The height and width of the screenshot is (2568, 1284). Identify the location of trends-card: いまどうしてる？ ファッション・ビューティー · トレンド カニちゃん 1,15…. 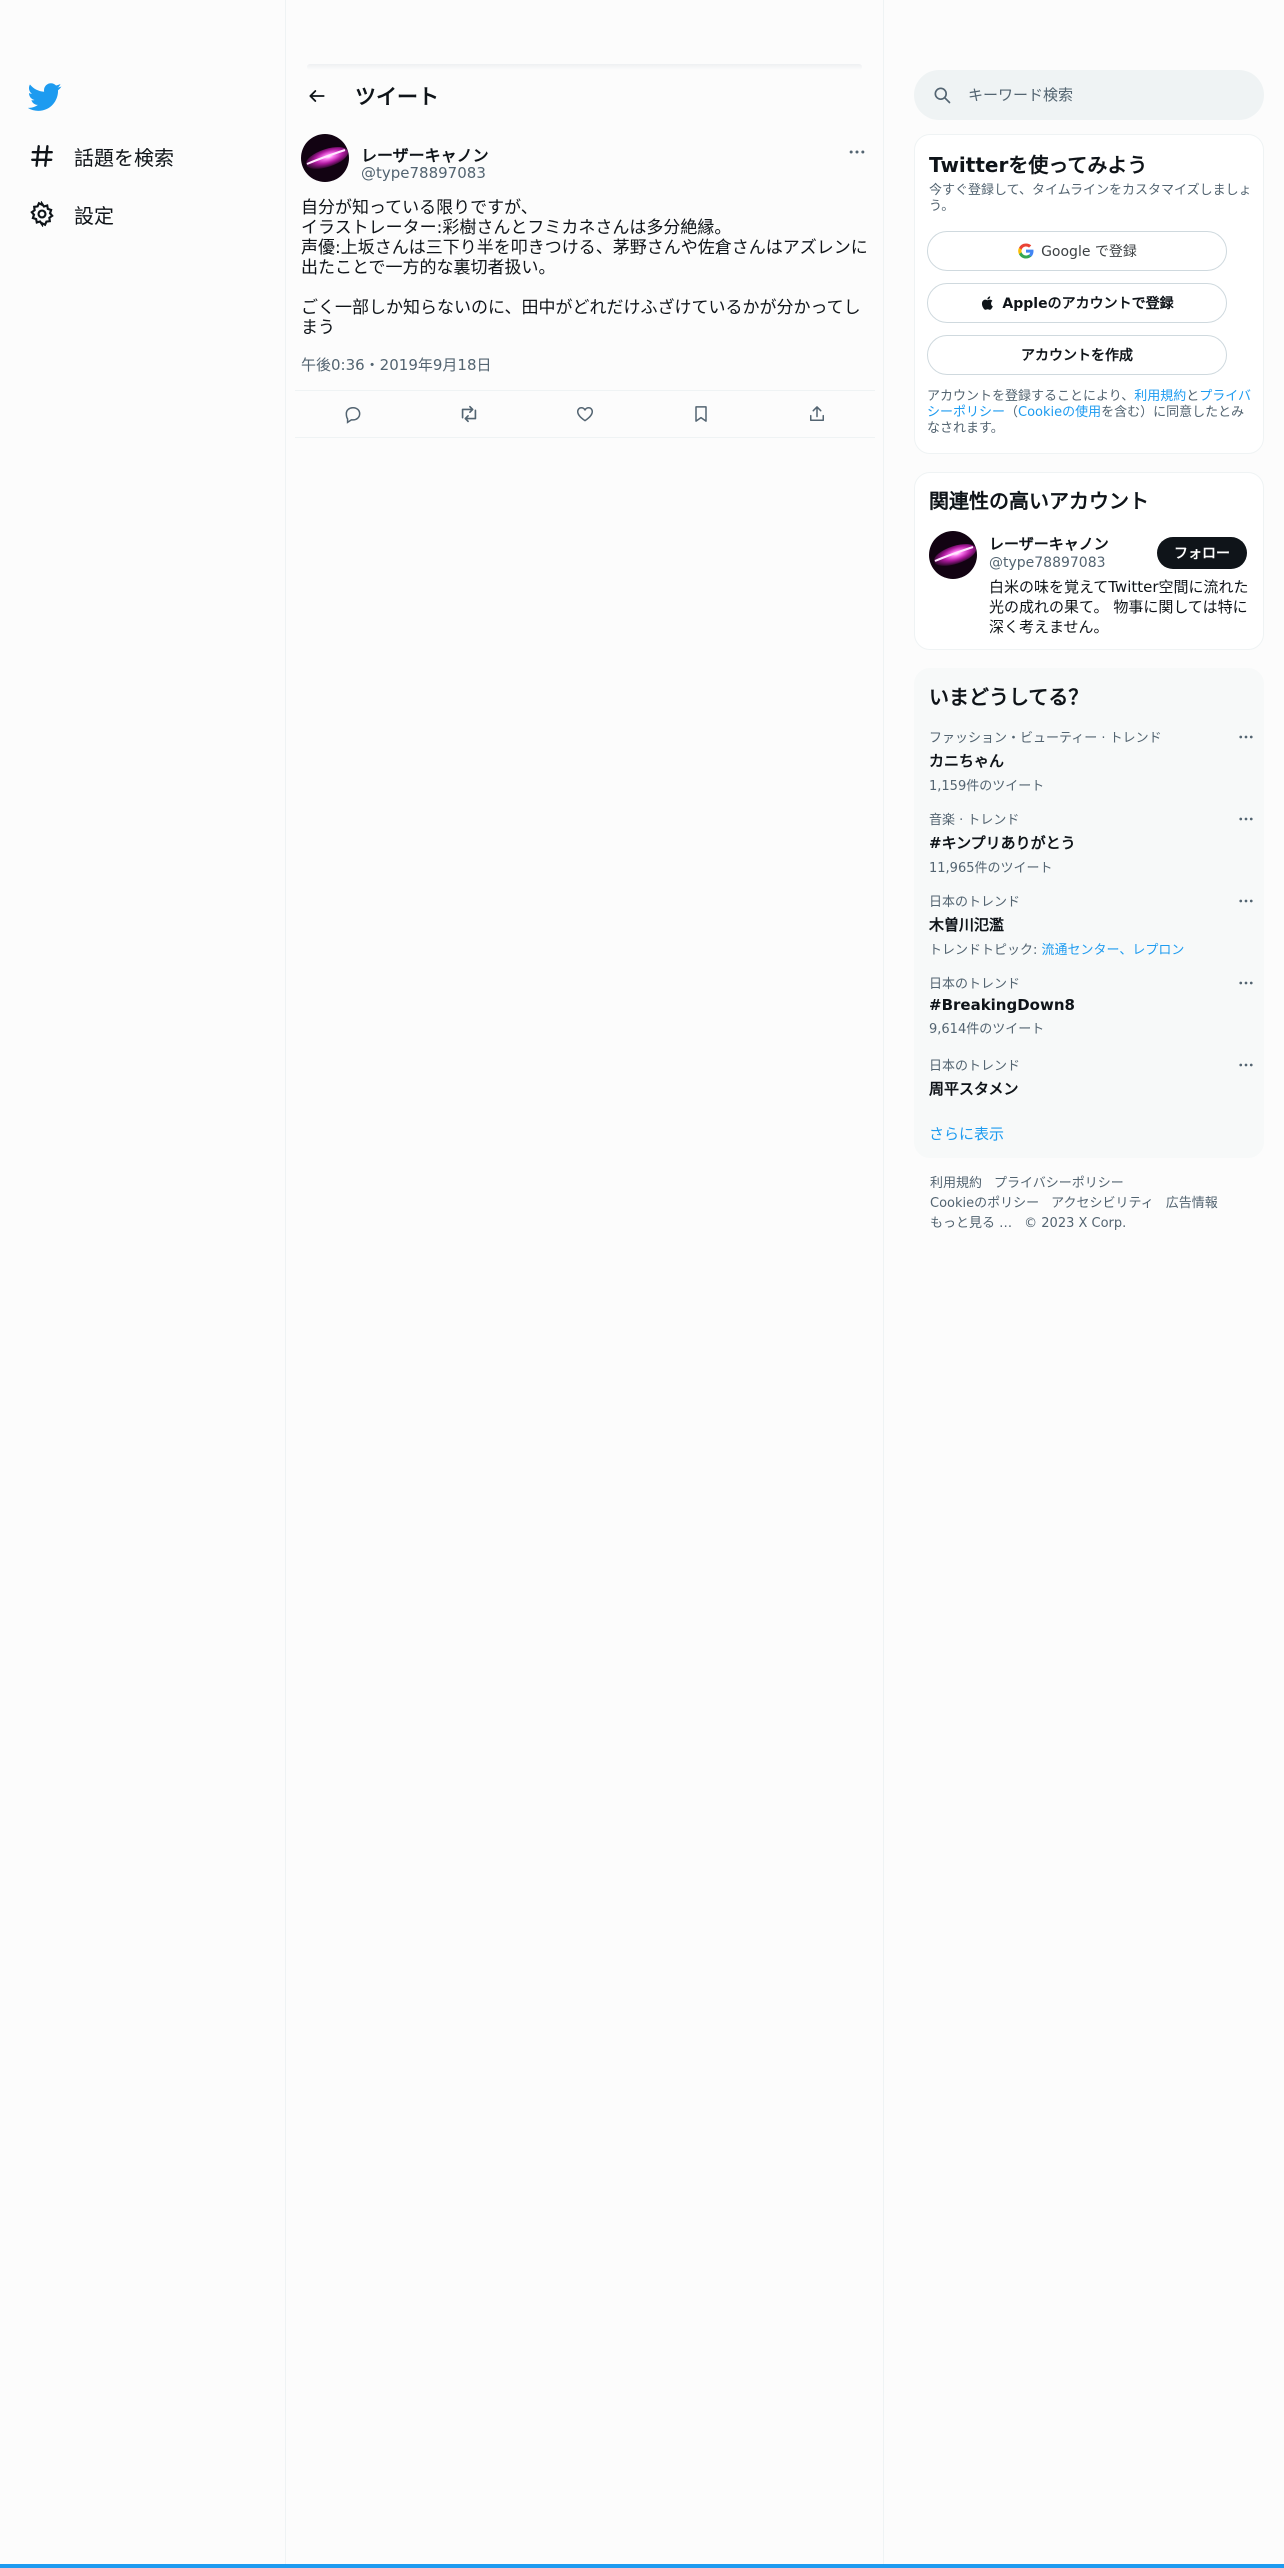
(1089, 913).